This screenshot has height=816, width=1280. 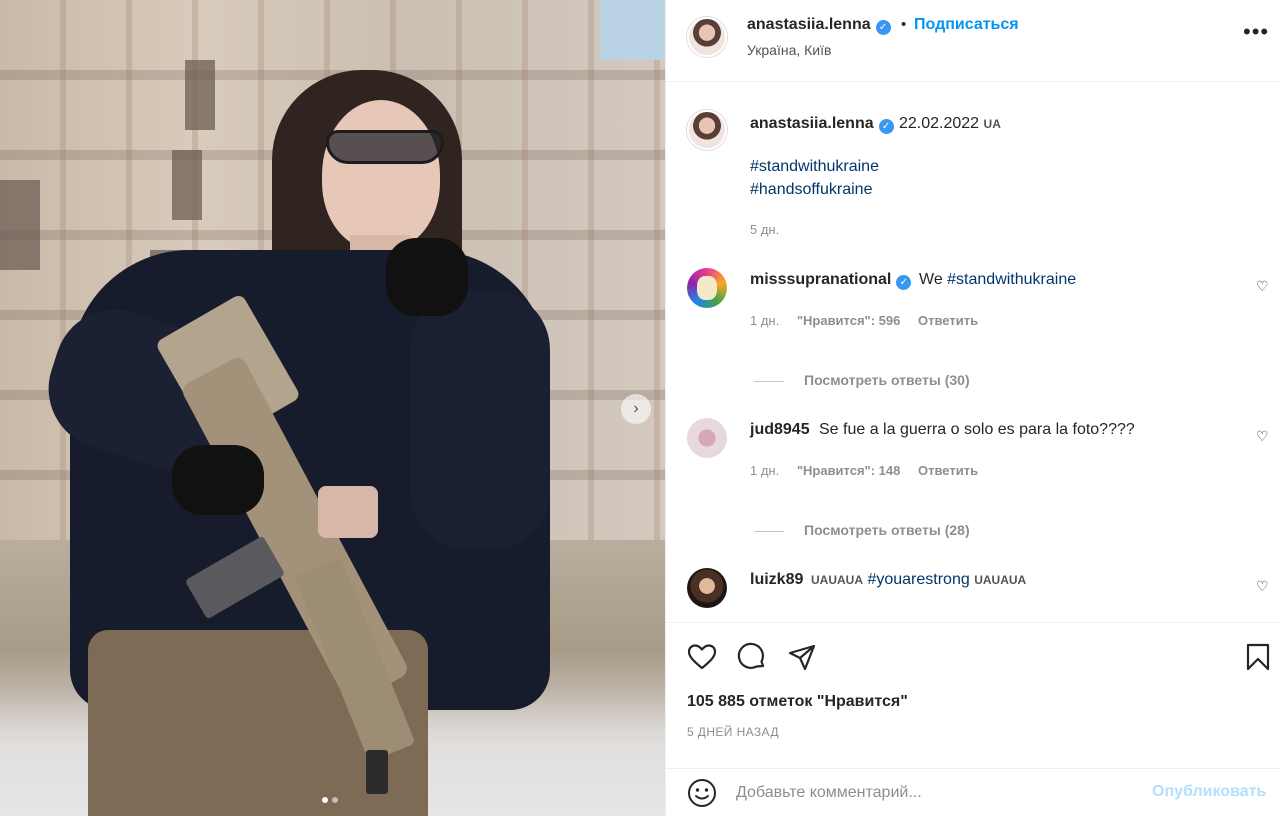 I want to click on share-send-icon, so click(x=802, y=657).